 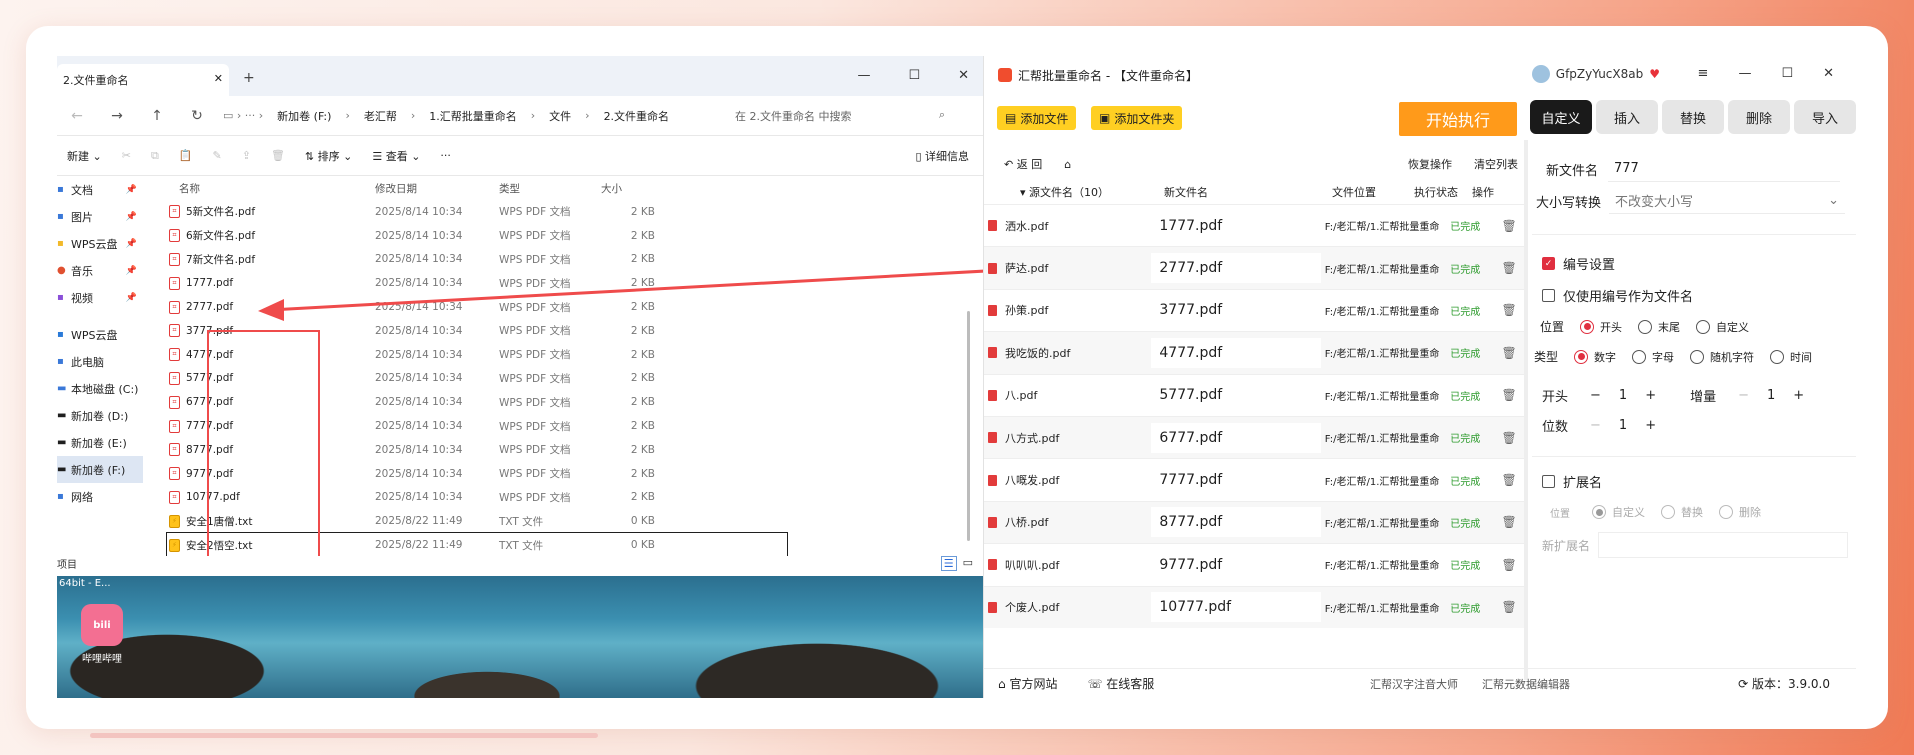 What do you see at coordinates (1254, 437) in the screenshot?
I see `rename-row: 八方式.pdf 6777.pdf F:/老汇帮/1.汇帮批量重命 已完成 🗑` at bounding box center [1254, 437].